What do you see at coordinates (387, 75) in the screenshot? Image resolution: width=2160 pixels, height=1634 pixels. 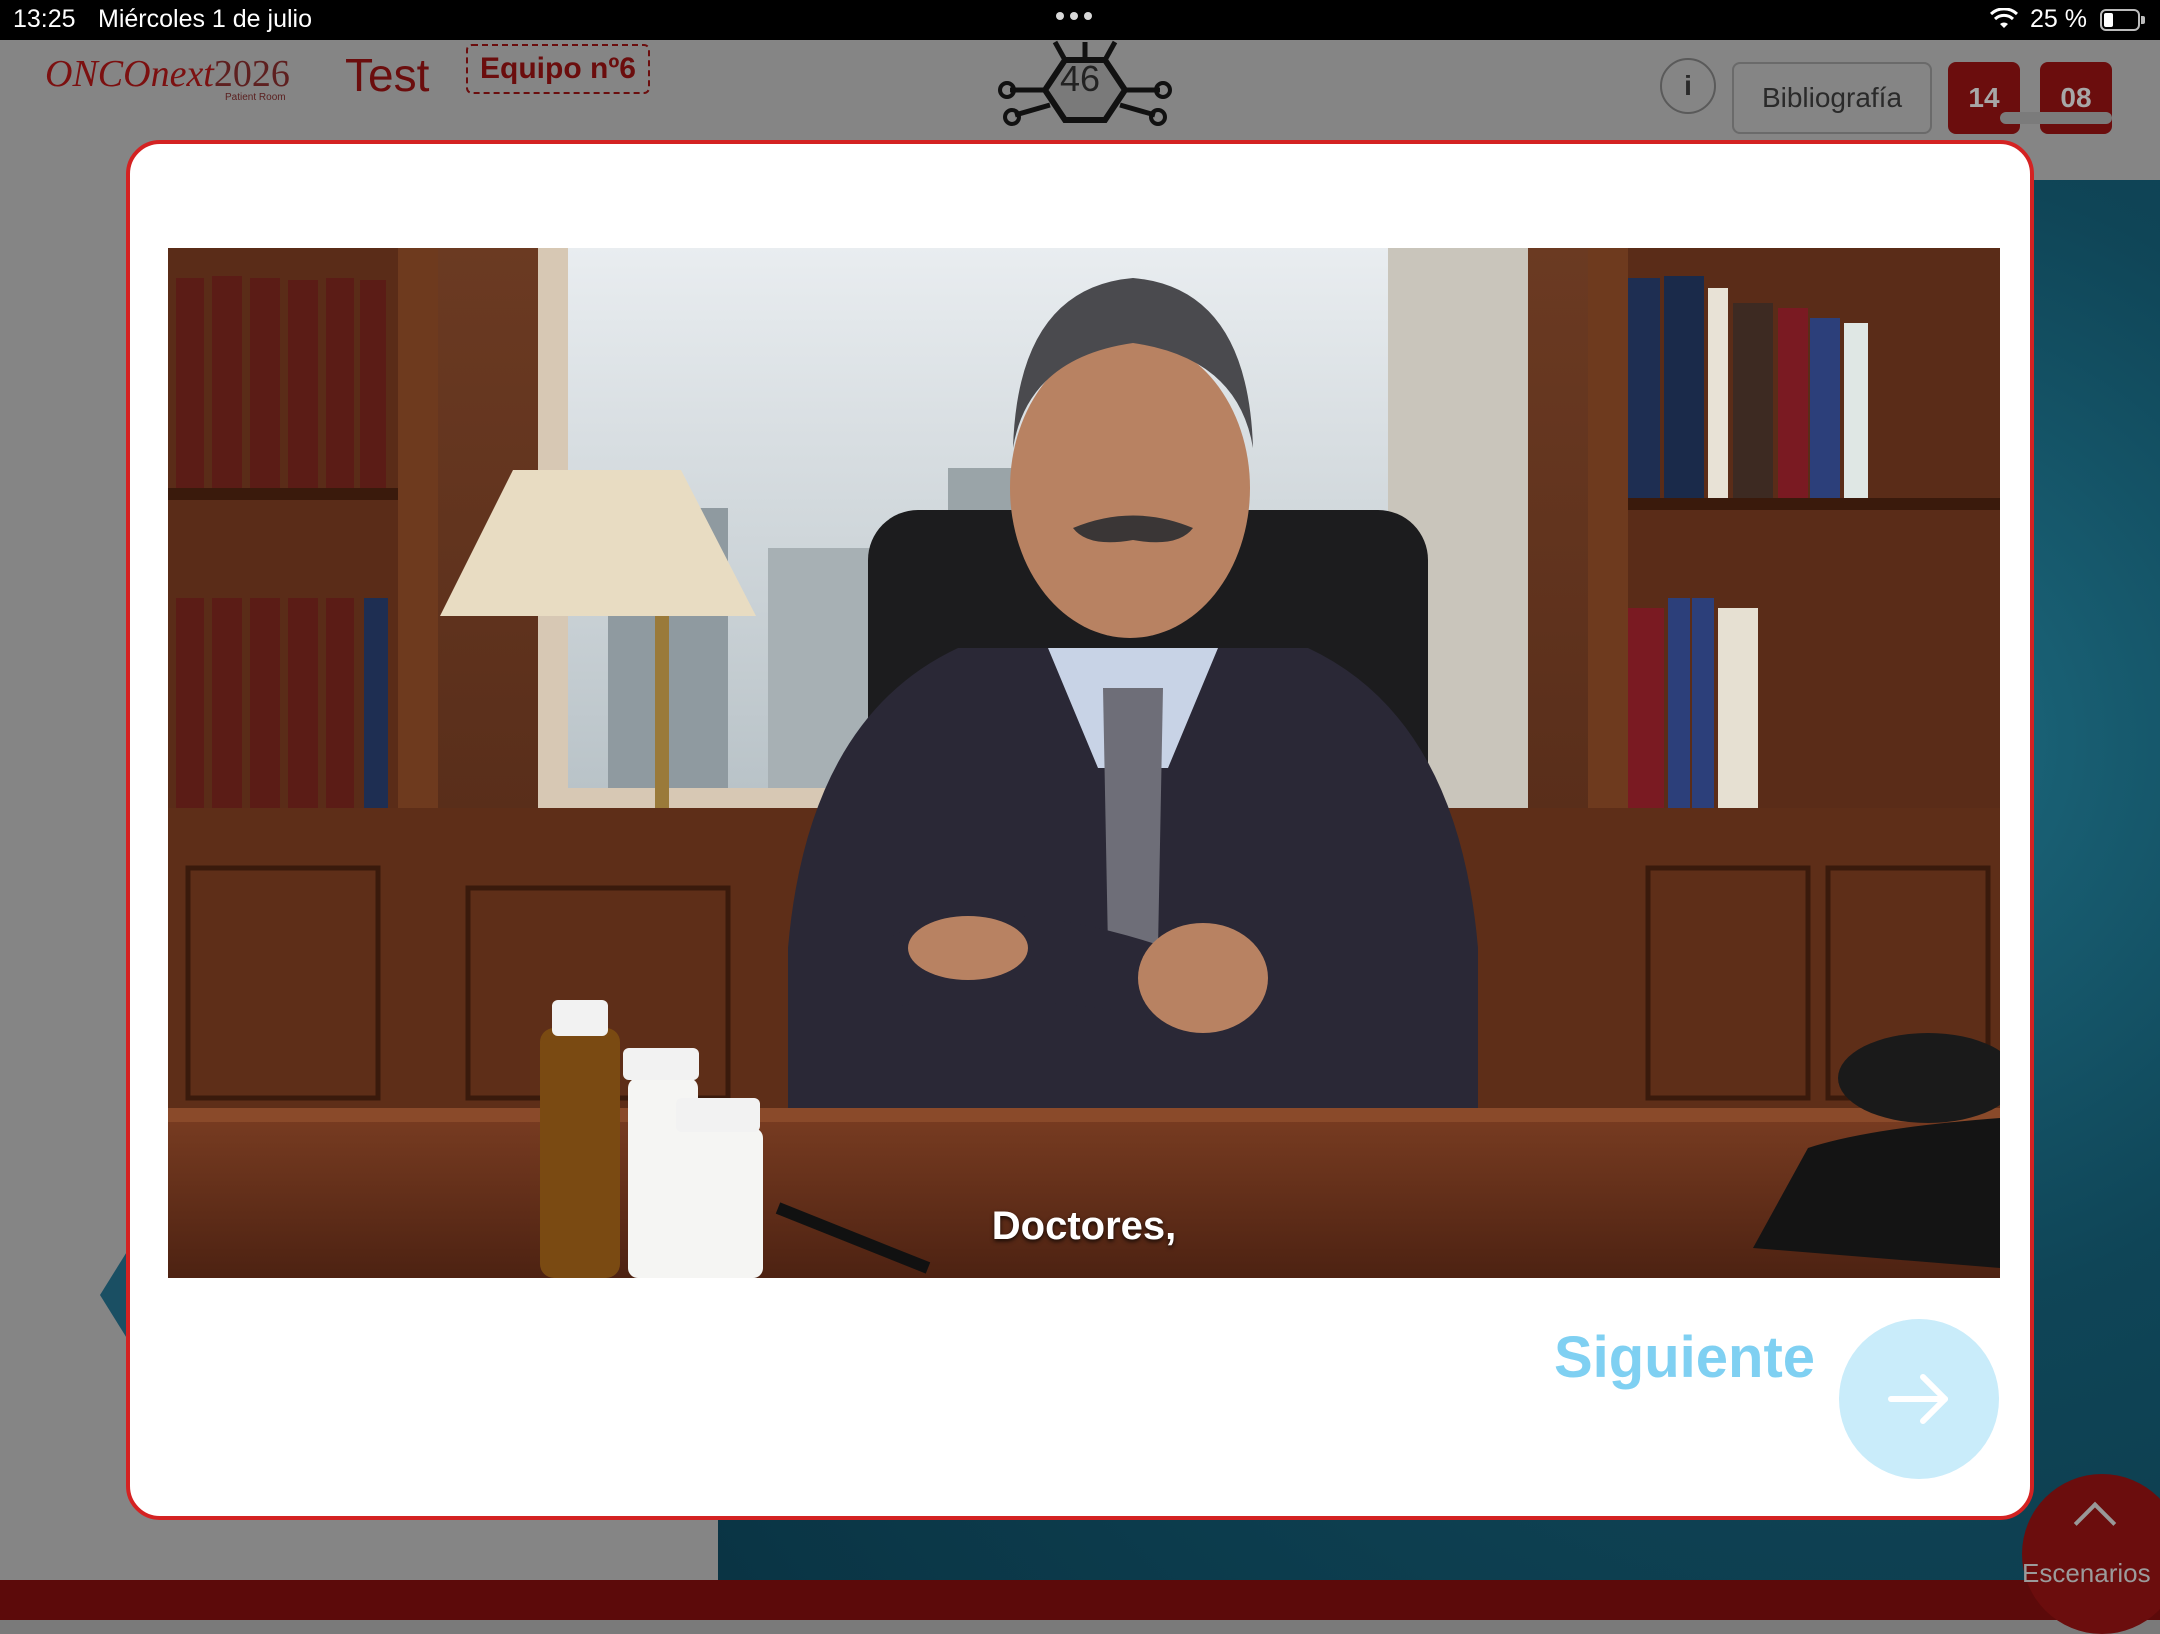 I see `section-title: Test` at bounding box center [387, 75].